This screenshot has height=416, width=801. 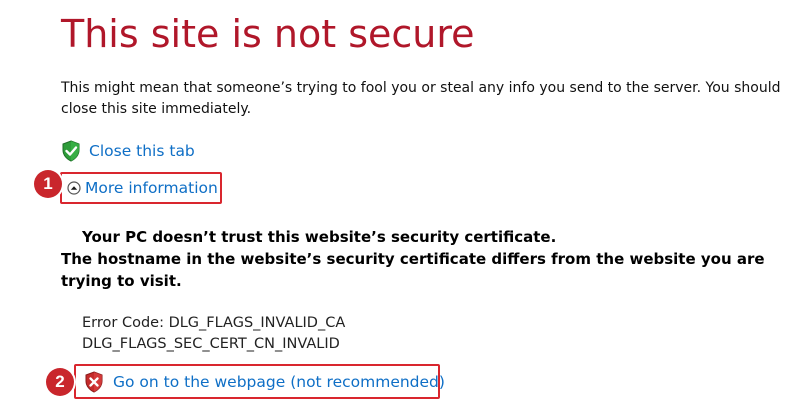 What do you see at coordinates (60, 382) in the screenshot?
I see `step-2-callout-badge: 2` at bounding box center [60, 382].